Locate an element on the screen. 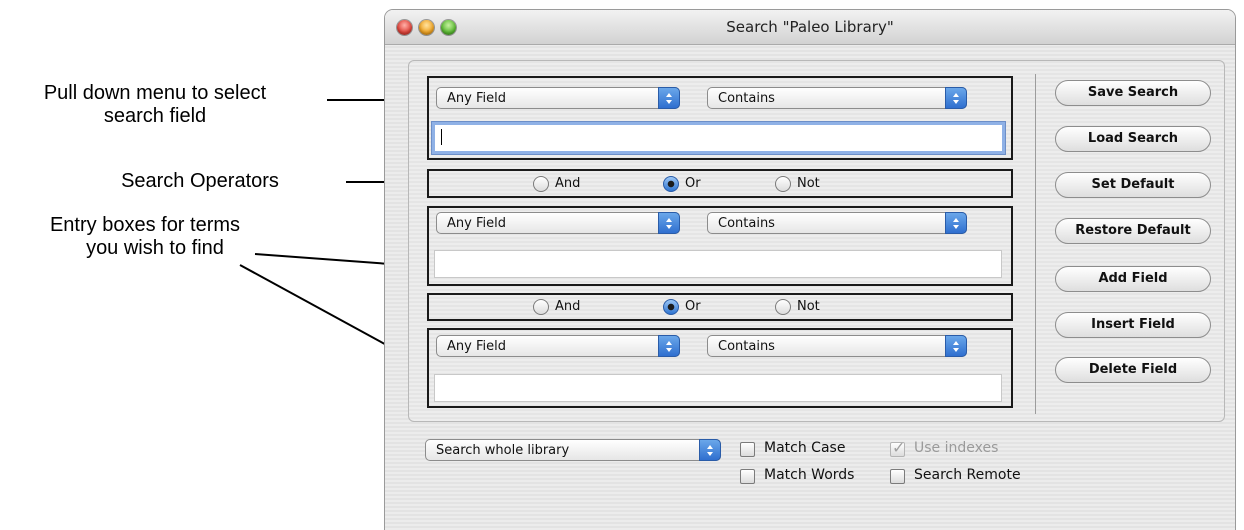 Image resolution: width=1244 pixels, height=530 pixels. field-popup-2: Any Field is located at coordinates (558, 223).